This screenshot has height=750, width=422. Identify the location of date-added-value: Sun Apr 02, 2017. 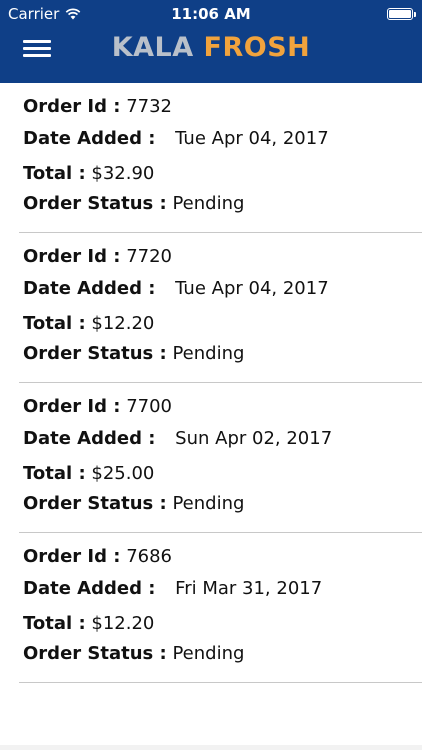
(254, 438).